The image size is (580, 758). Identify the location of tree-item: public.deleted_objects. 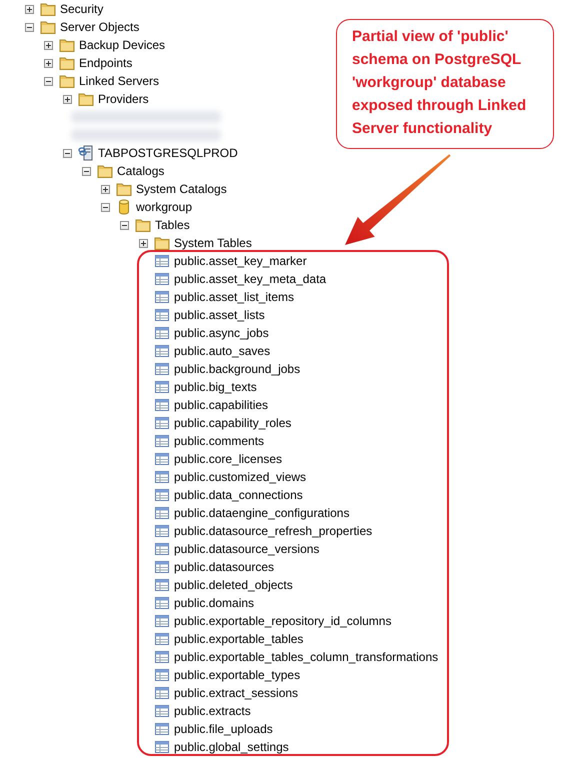
(233, 585).